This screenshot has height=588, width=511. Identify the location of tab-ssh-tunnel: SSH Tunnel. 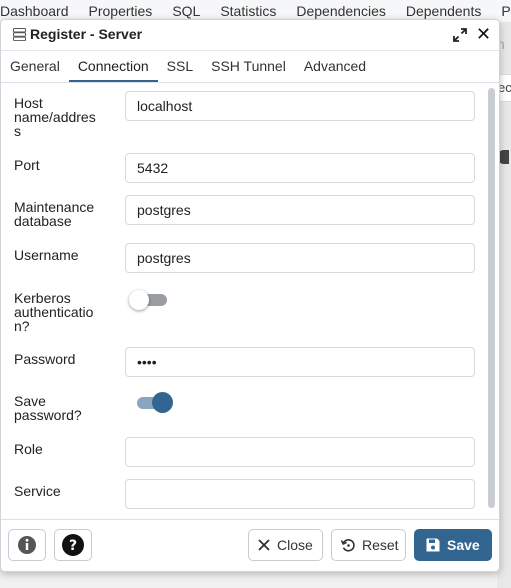
(248, 66).